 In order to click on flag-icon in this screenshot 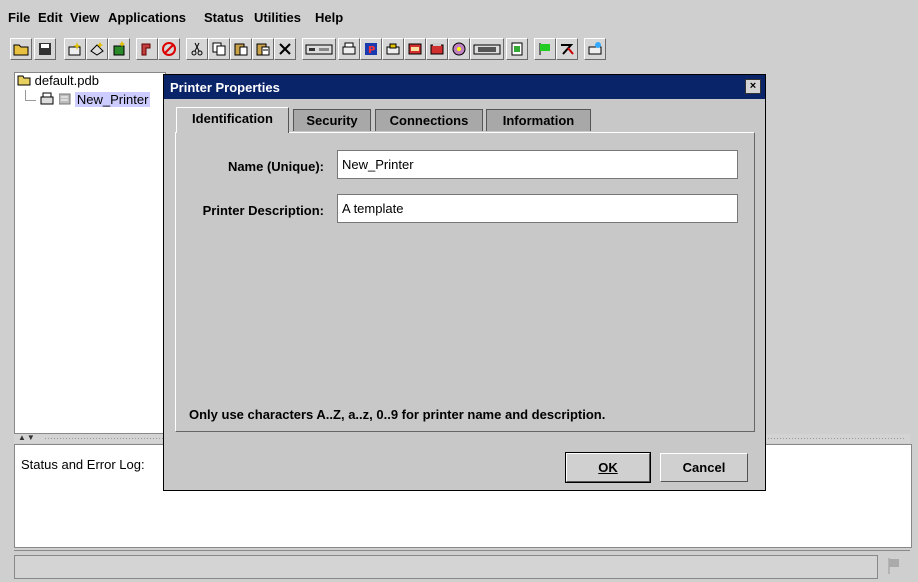, I will do `click(893, 566)`.